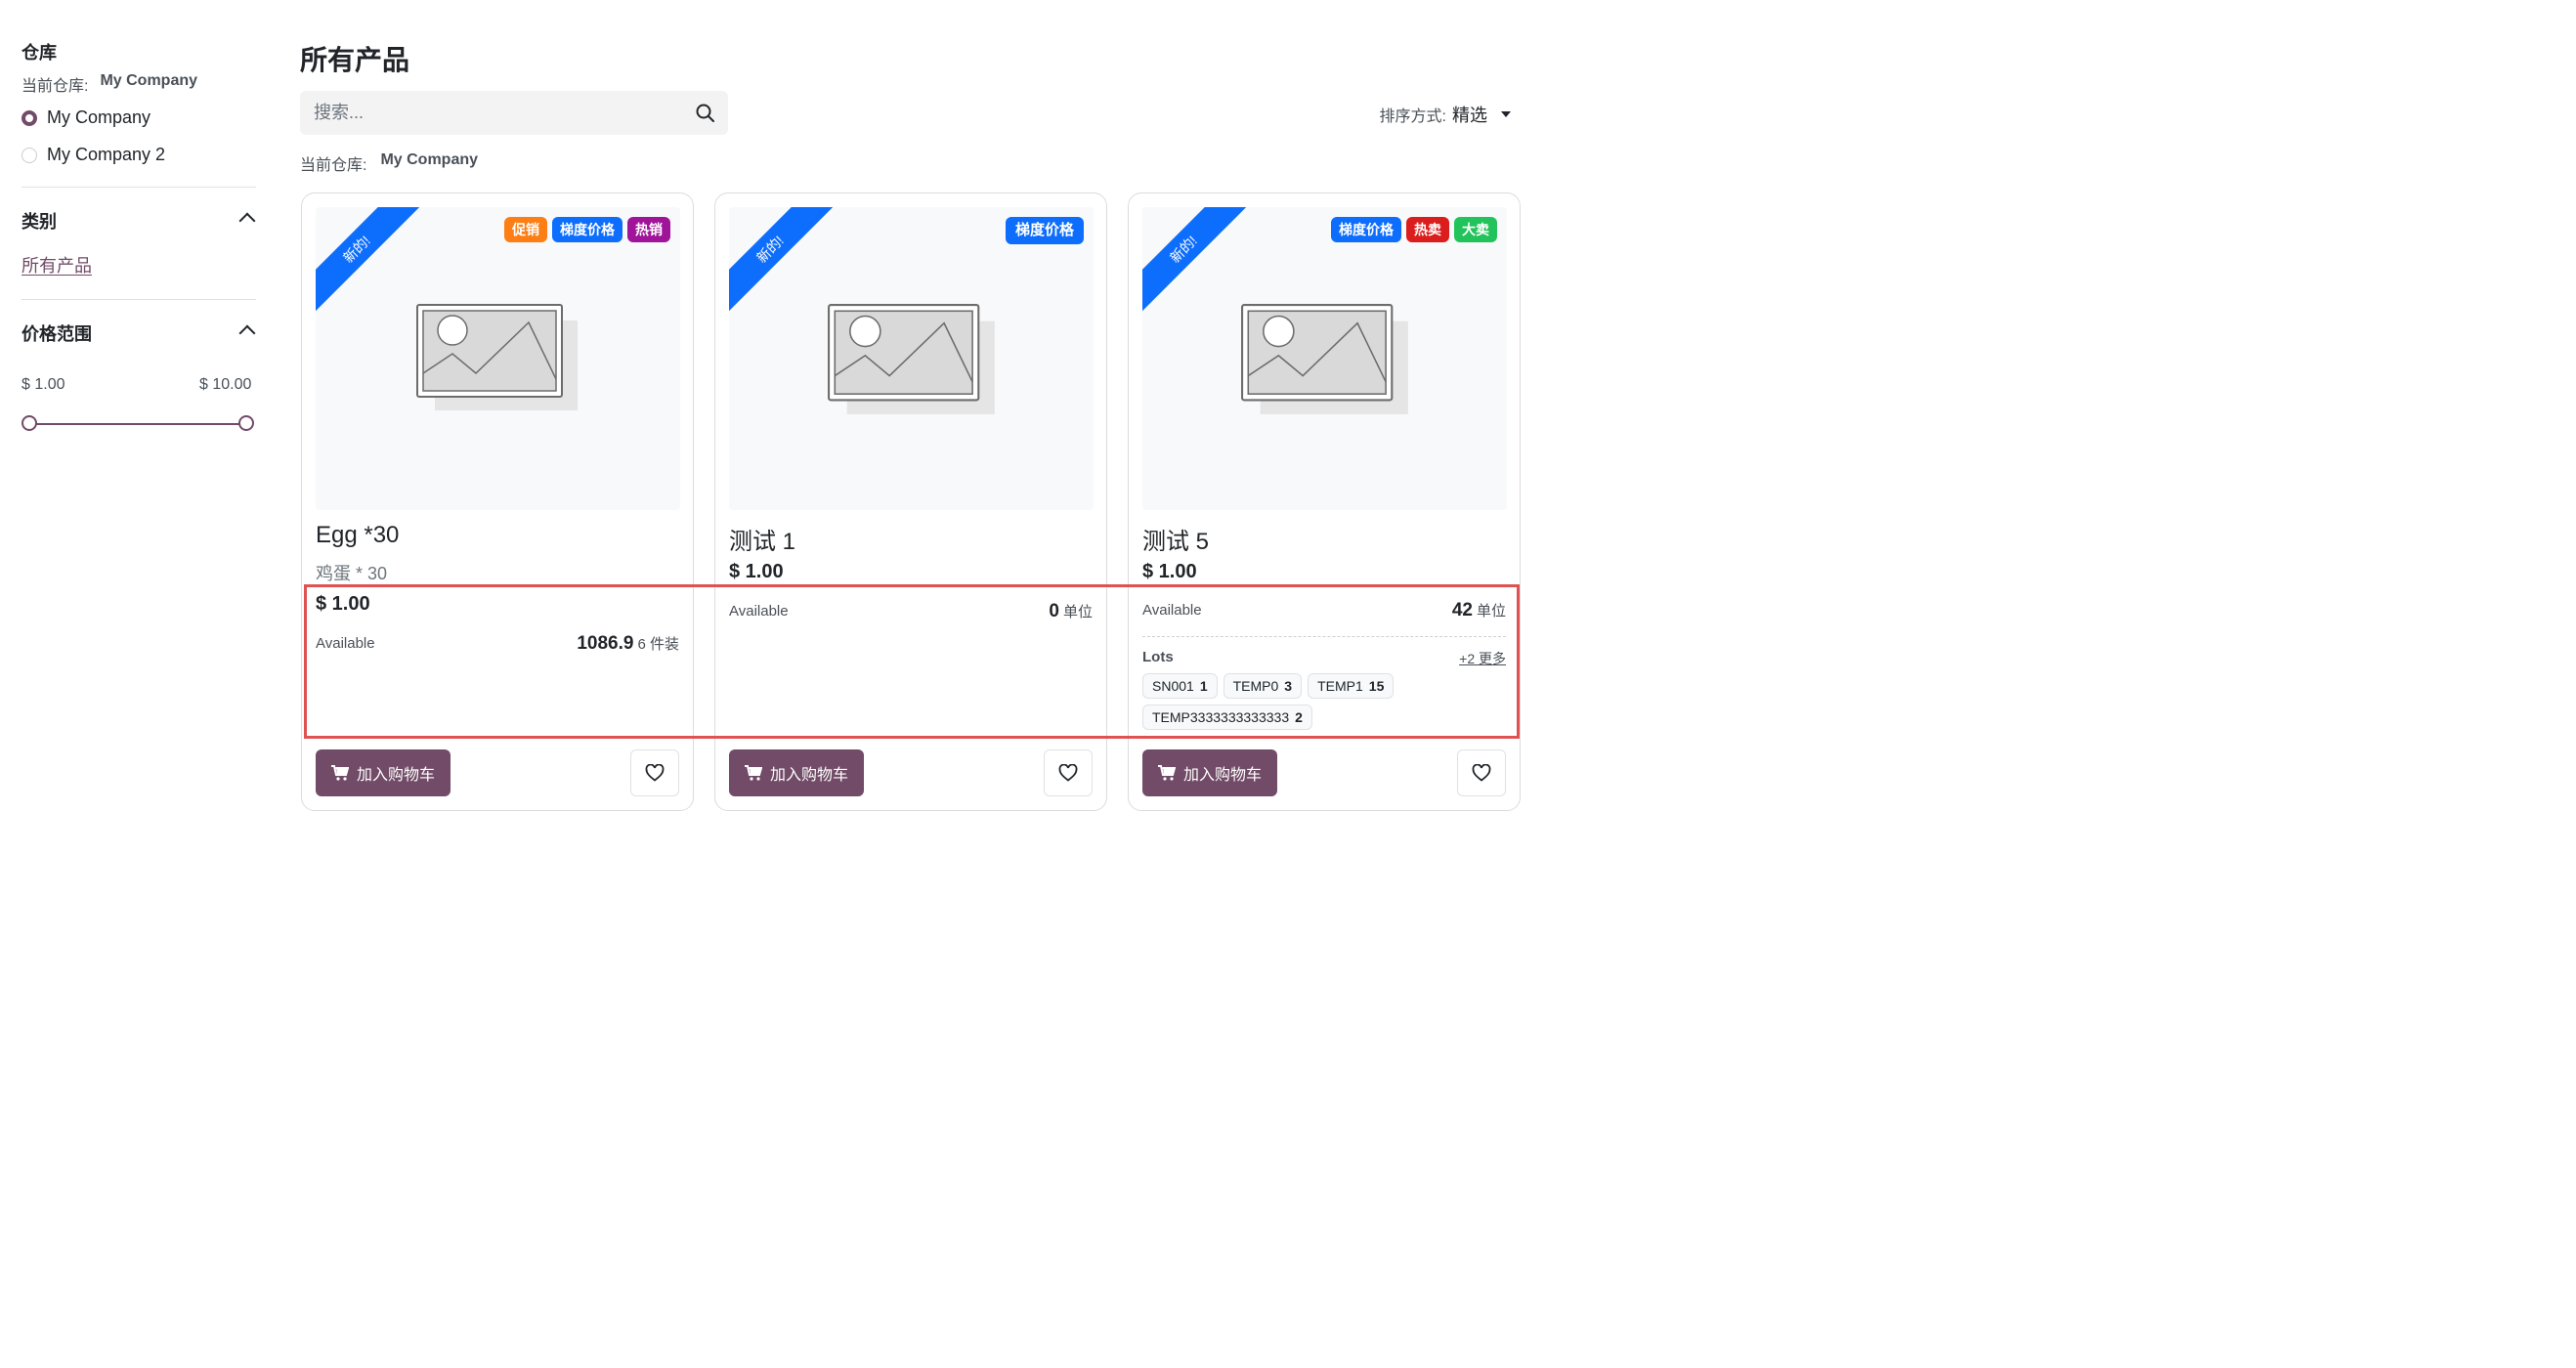 The image size is (2576, 1368). I want to click on price-max-label: $ 10.00, so click(226, 384).